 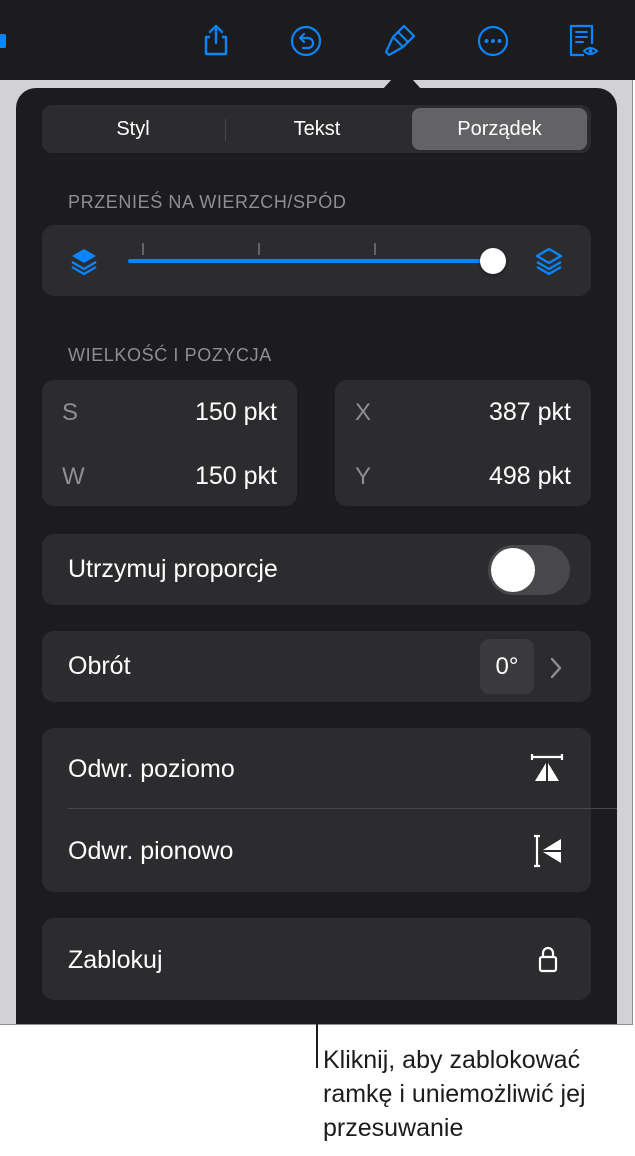 What do you see at coordinates (463, 443) in the screenshot?
I see `position-card: X 387 pkt Y 498 pkt` at bounding box center [463, 443].